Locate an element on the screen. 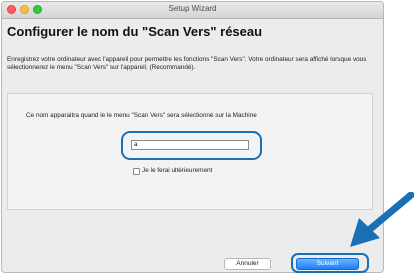 The height and width of the screenshot is (275, 414). do-later-label: Je le ferai ultérieurement is located at coordinates (177, 170).